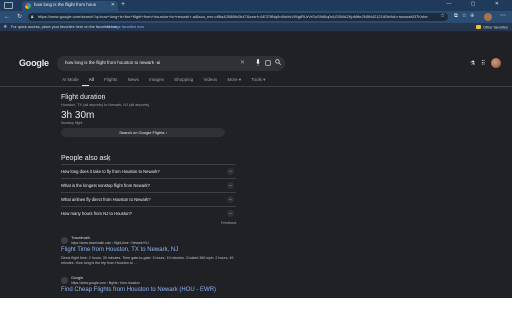 This screenshot has width=512, height=320. What do you see at coordinates (109, 158) in the screenshot?
I see `paa-more-icon: ⋮` at bounding box center [109, 158].